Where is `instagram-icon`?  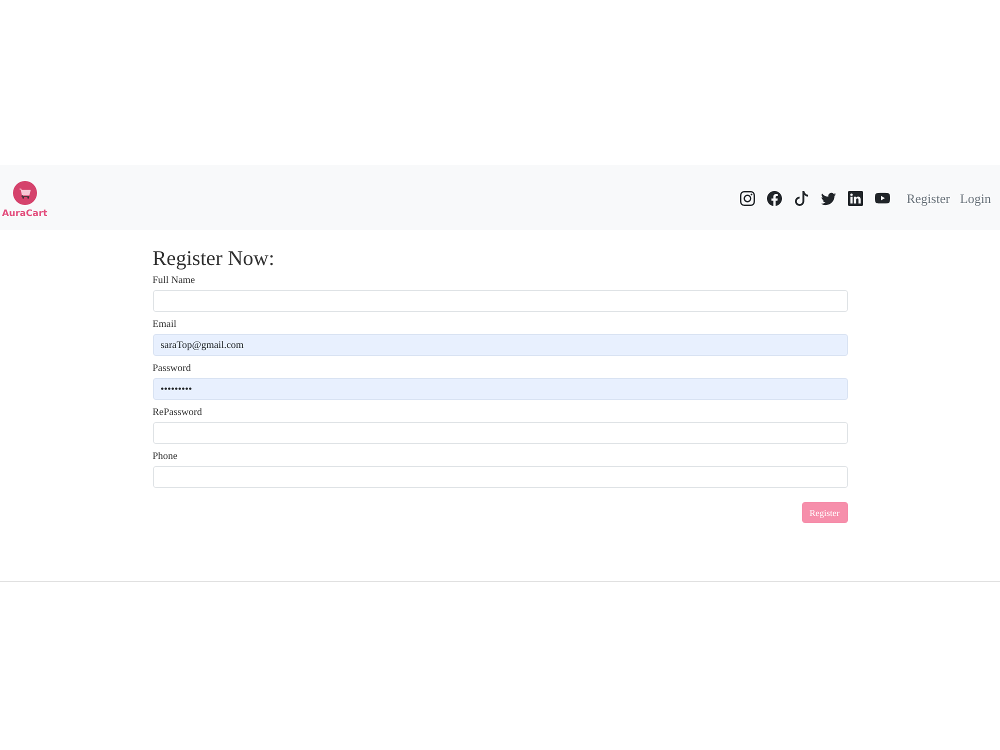
instagram-icon is located at coordinates (747, 198).